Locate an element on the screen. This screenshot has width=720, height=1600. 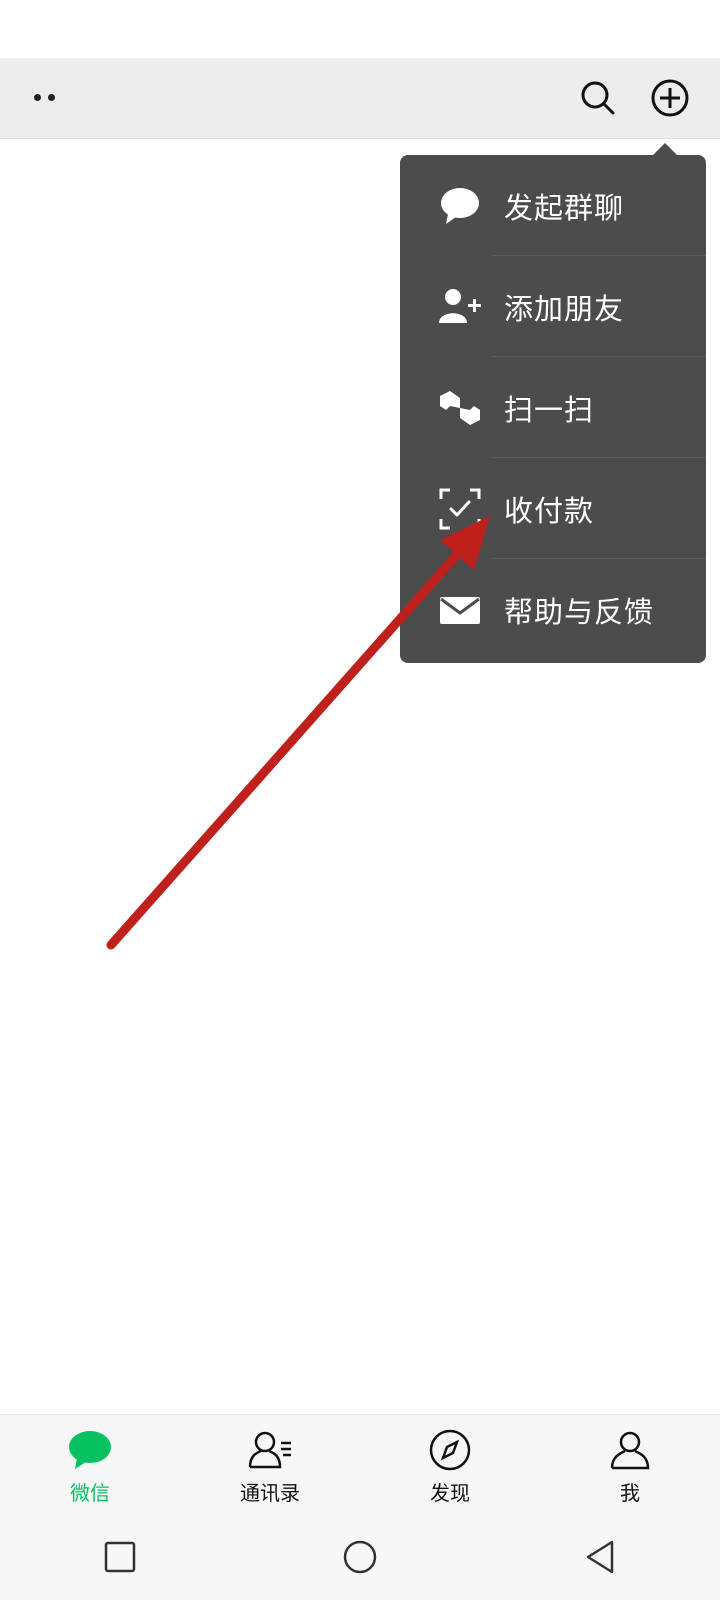
tab-discover: 发现 is located at coordinates (450, 1465).